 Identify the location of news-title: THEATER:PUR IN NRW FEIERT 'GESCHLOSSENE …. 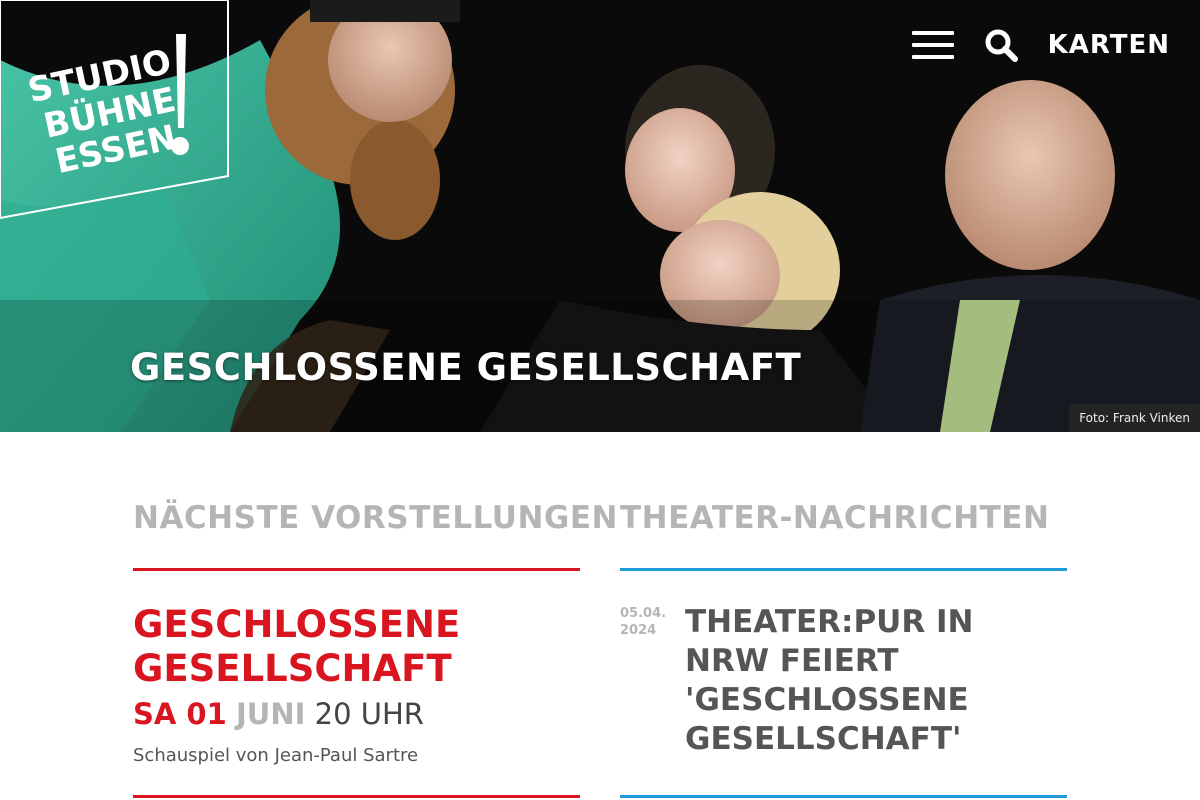
(876, 681).